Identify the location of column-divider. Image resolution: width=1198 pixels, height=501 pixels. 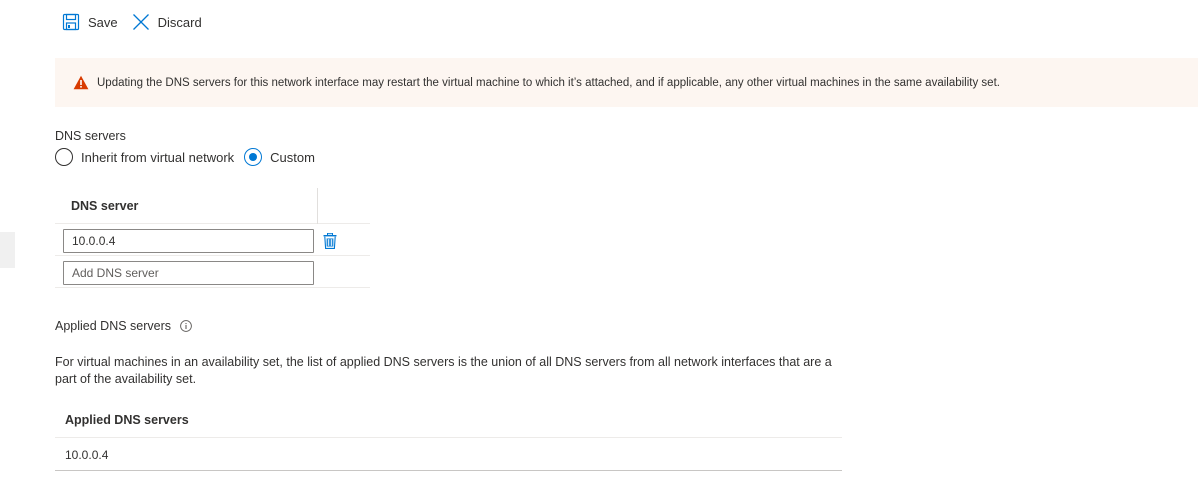
(317, 206).